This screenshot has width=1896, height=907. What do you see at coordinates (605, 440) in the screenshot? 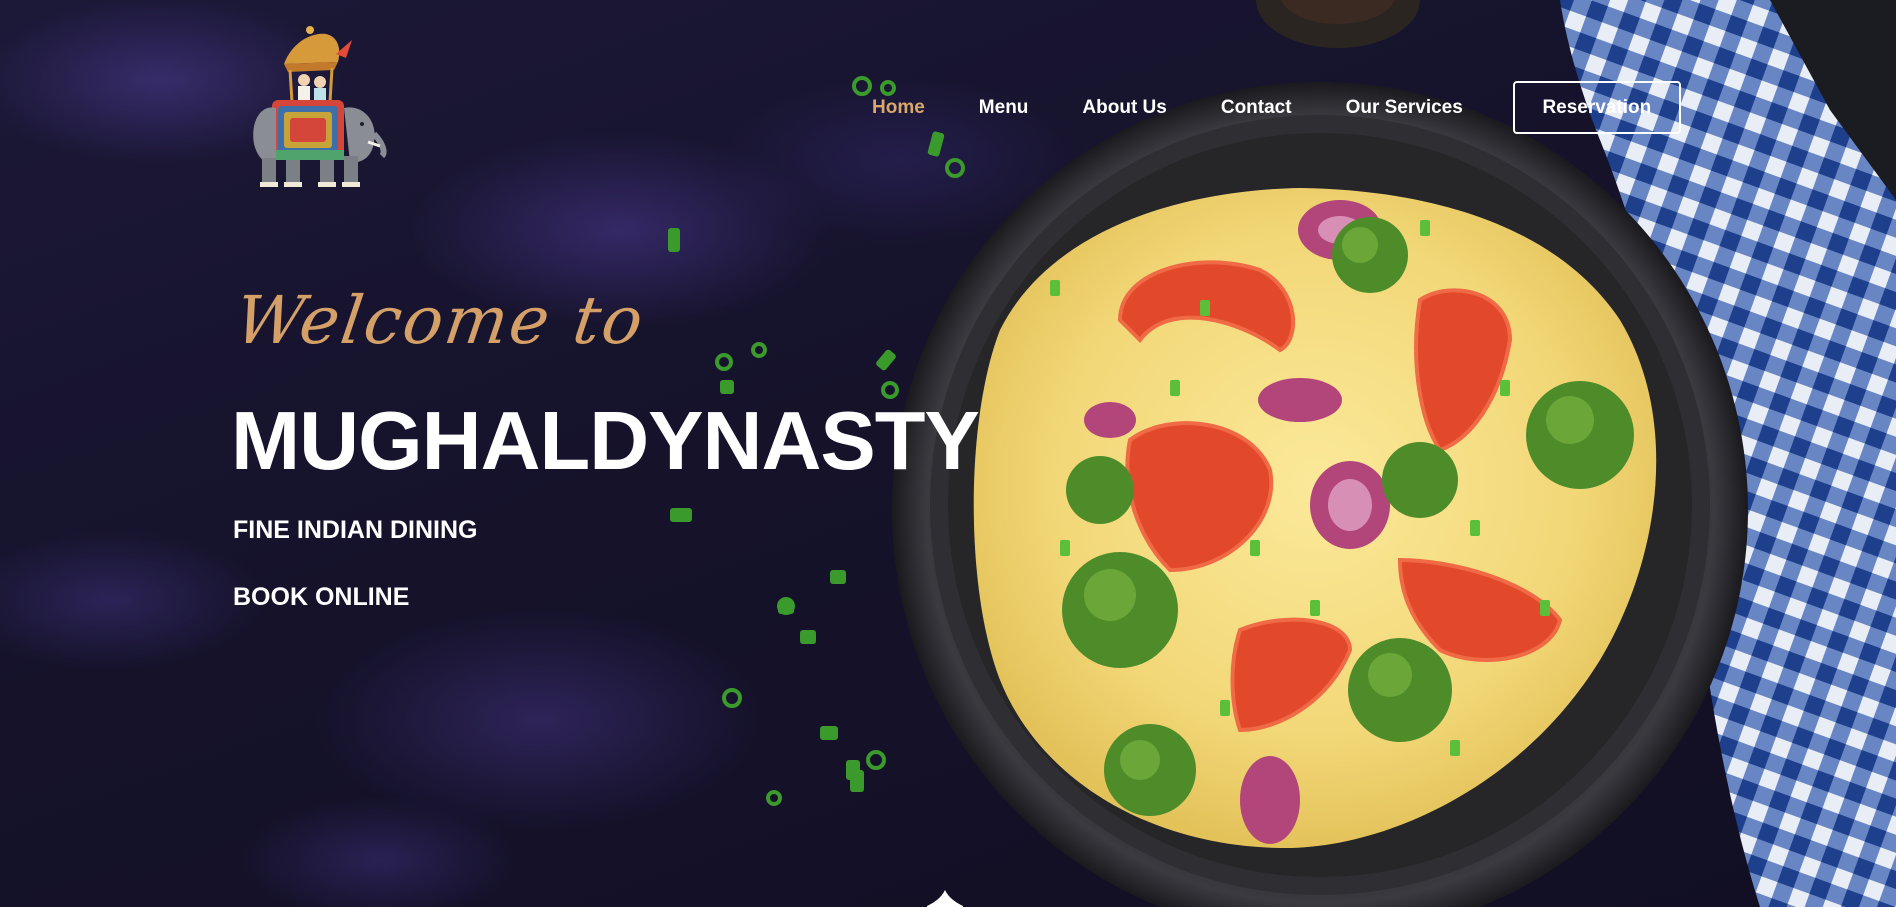
I see `brand-title: MUGHALDYNASTY` at bounding box center [605, 440].